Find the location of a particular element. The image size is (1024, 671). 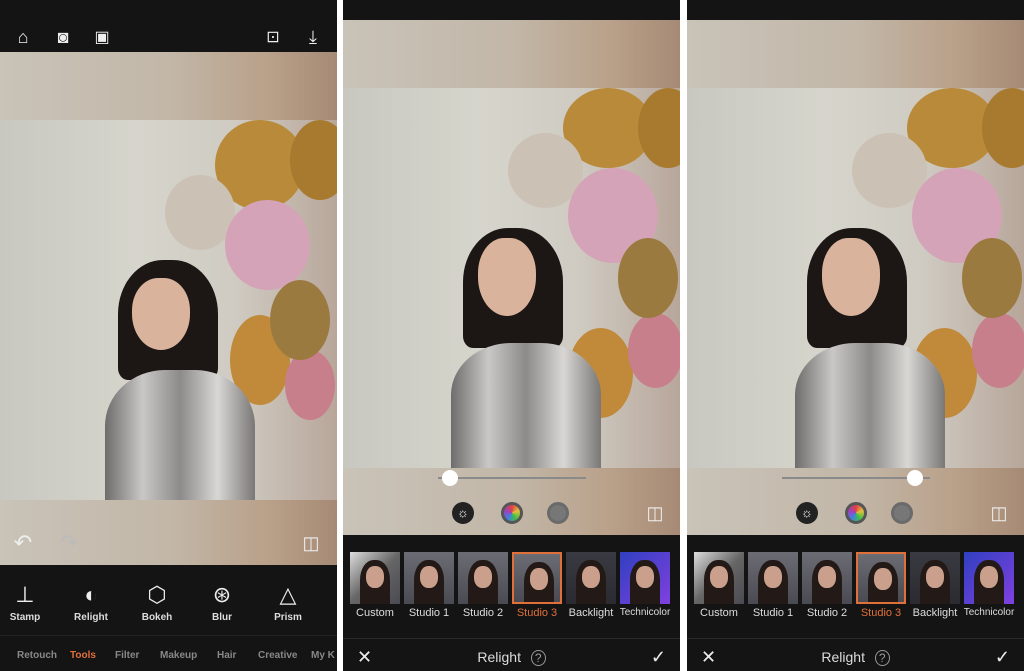

intensity-slider is located at coordinates (512, 478).